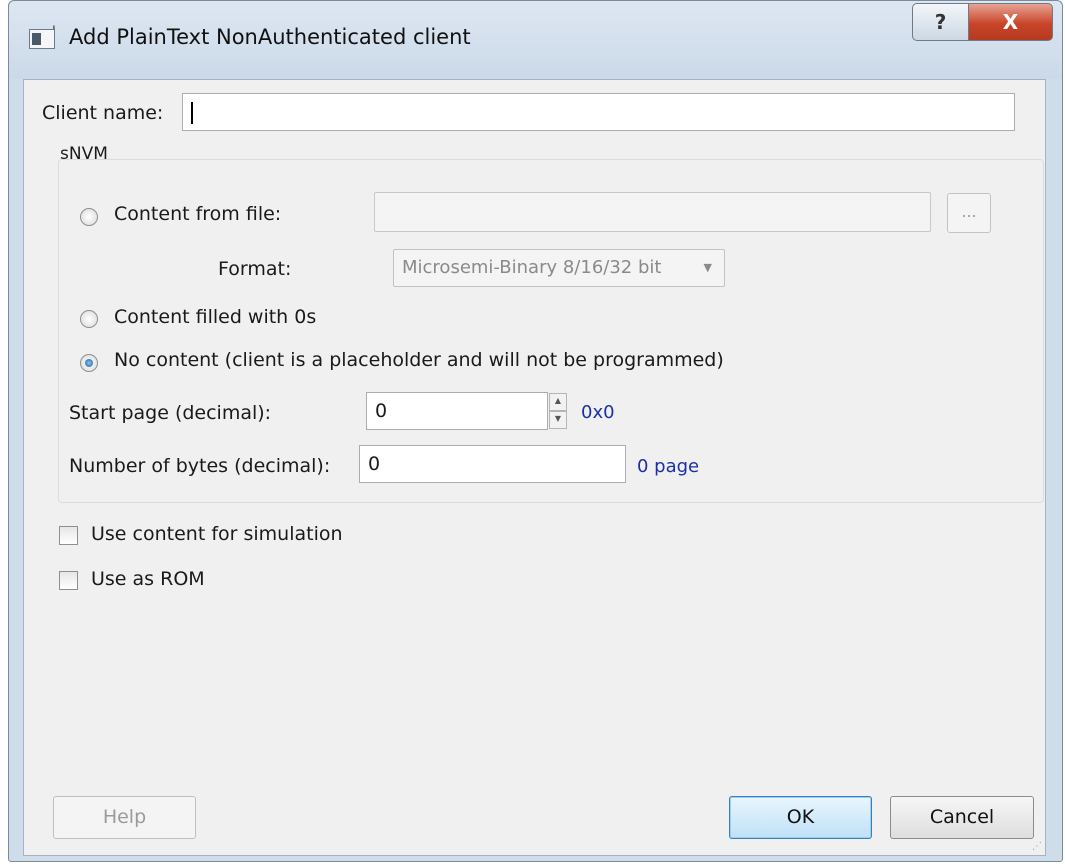 This screenshot has height=867, width=1065. Describe the element at coordinates (200, 466) in the screenshot. I see `num-bytes-label: Number of bytes (decimal):` at that location.